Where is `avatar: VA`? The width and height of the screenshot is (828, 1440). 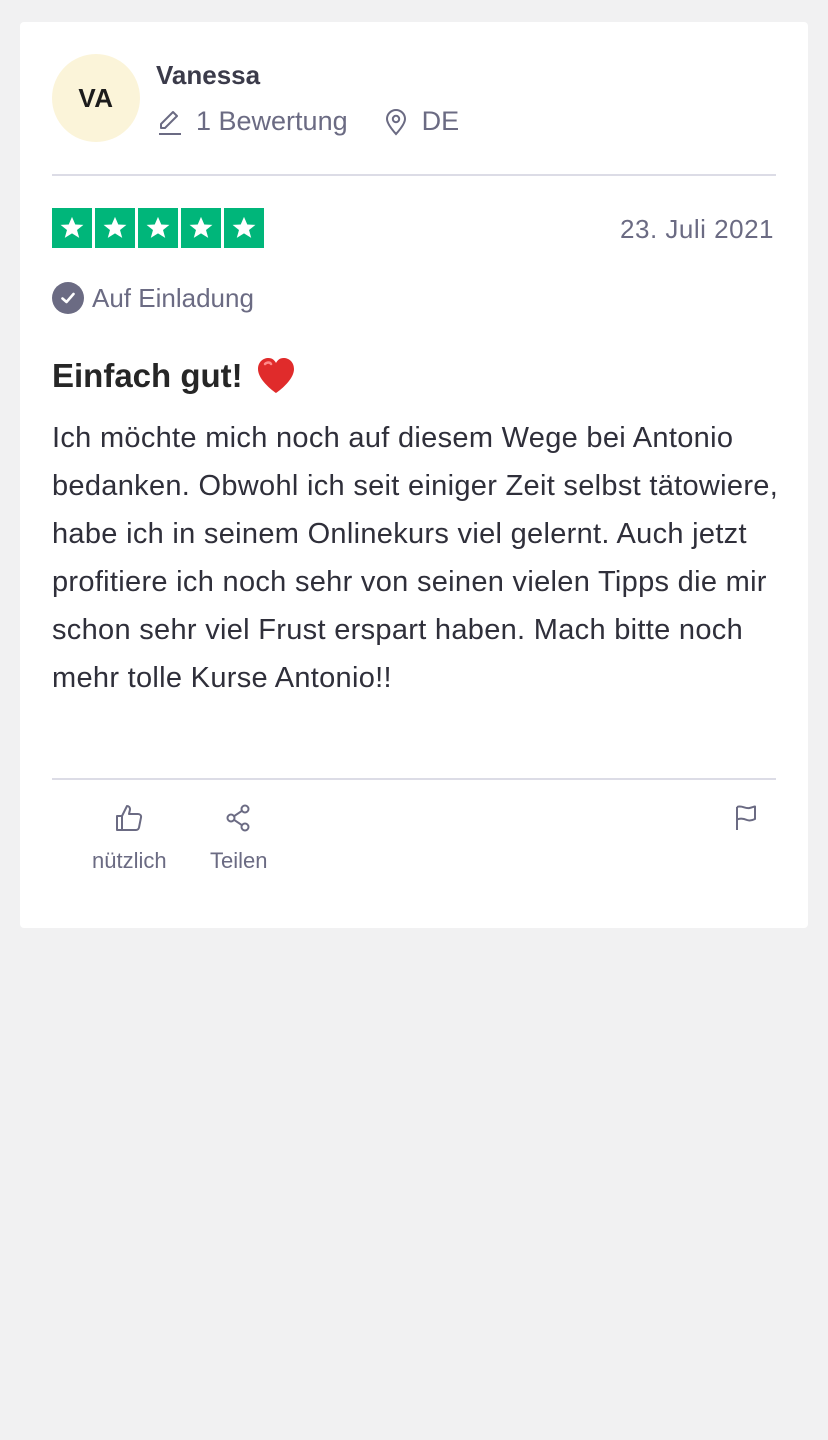
avatar: VA is located at coordinates (96, 98).